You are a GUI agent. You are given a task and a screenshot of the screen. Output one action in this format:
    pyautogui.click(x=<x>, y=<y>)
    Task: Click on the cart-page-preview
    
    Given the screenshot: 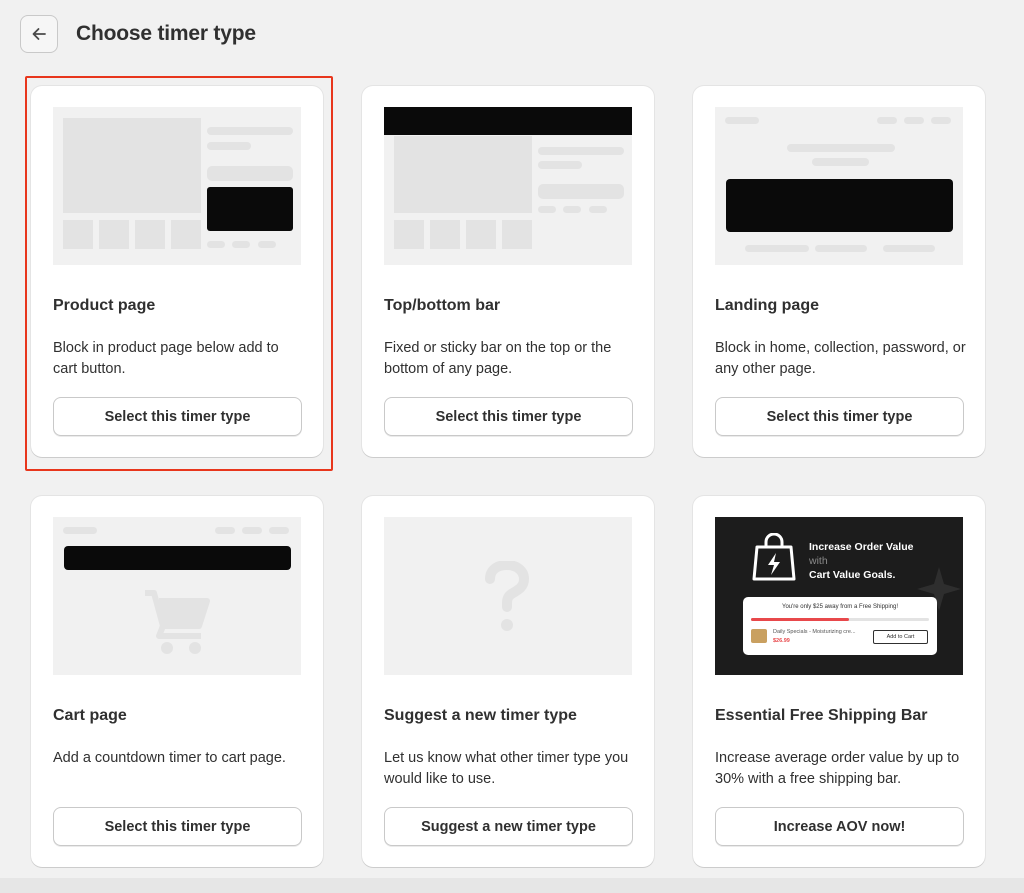 What is the action you would take?
    pyautogui.click(x=177, y=596)
    